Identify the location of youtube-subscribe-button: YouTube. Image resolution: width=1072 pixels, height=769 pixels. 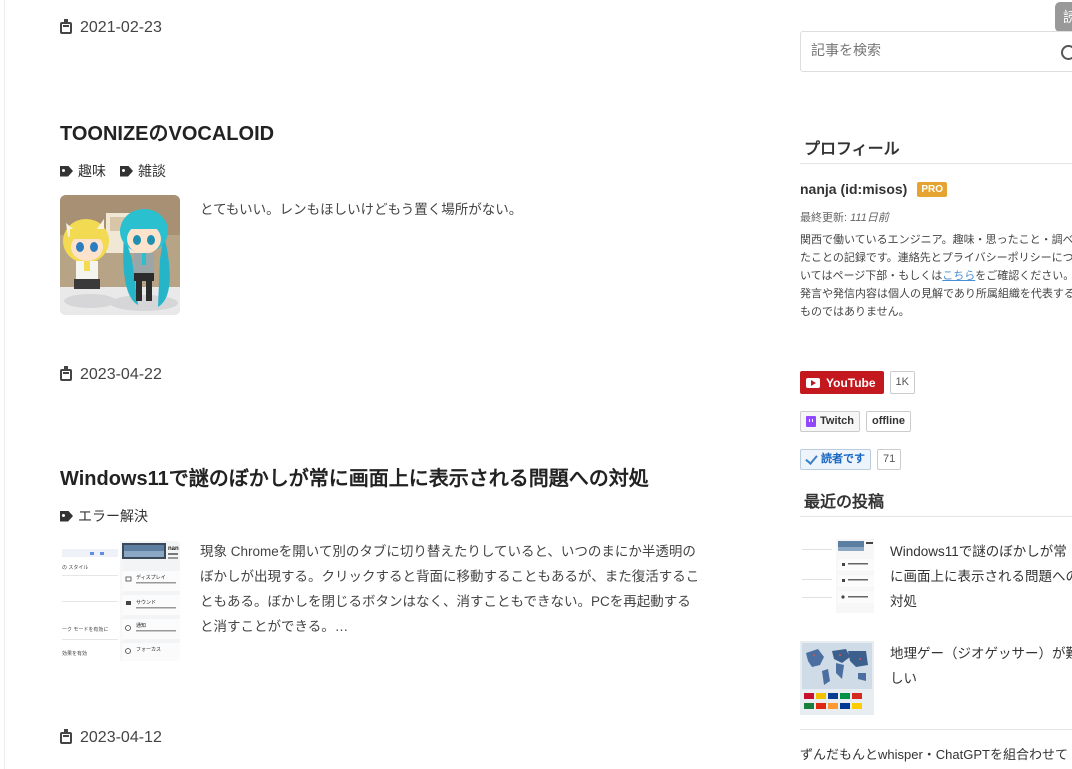
(842, 382).